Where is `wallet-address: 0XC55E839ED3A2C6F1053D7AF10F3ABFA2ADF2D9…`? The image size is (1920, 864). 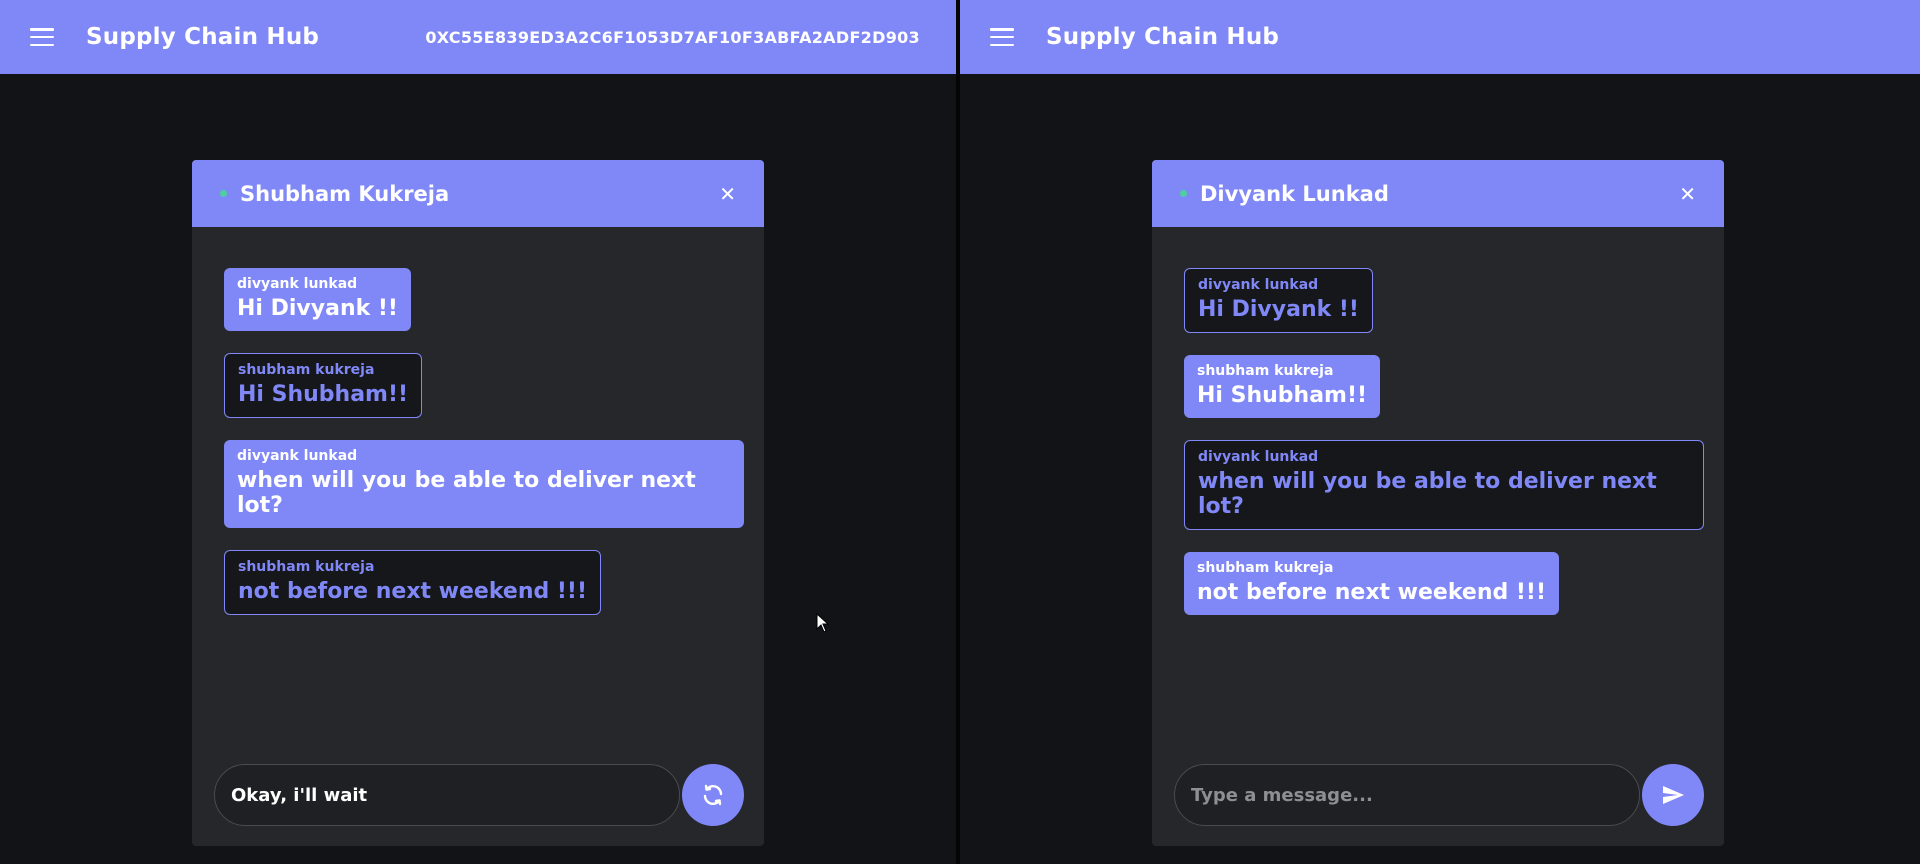 wallet-address: 0XC55E839ED3A2C6F1053D7AF10F3ABFA2ADF2D9… is located at coordinates (672, 37).